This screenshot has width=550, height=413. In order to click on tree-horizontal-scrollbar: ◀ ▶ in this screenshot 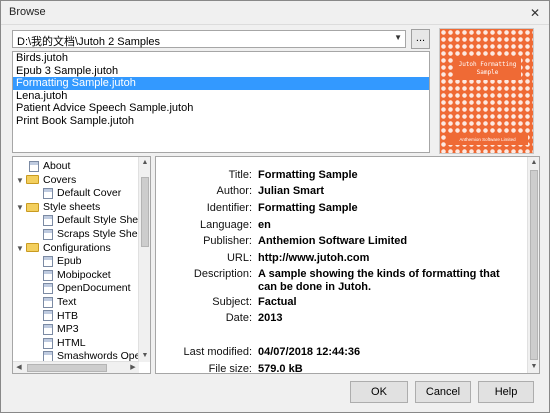, I will do `click(76, 367)`.